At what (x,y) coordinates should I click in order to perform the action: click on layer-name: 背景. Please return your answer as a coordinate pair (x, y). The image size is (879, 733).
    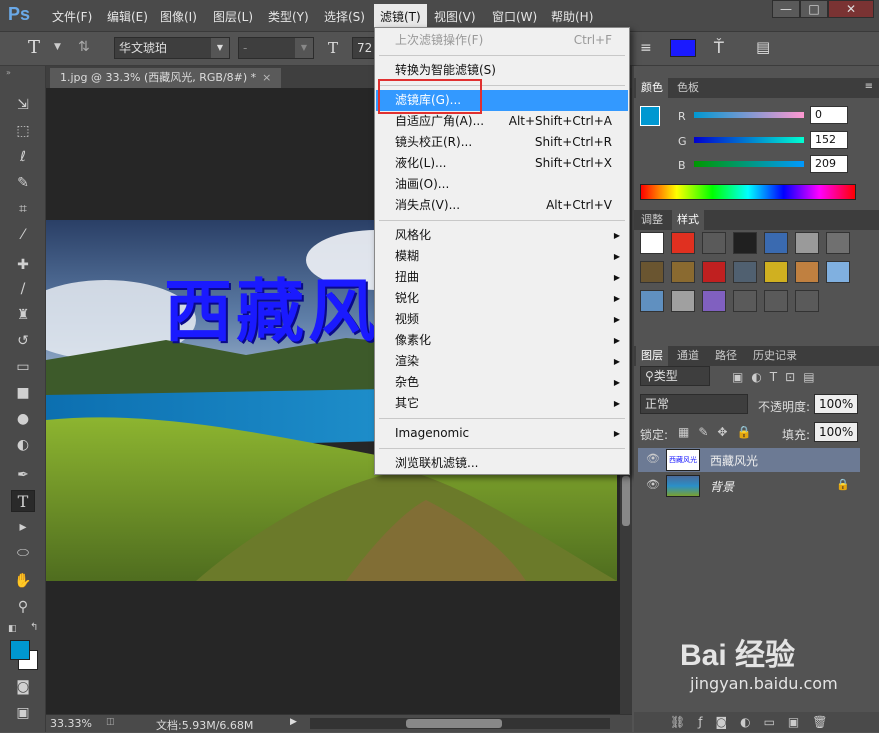
    Looking at the image, I should click on (722, 486).